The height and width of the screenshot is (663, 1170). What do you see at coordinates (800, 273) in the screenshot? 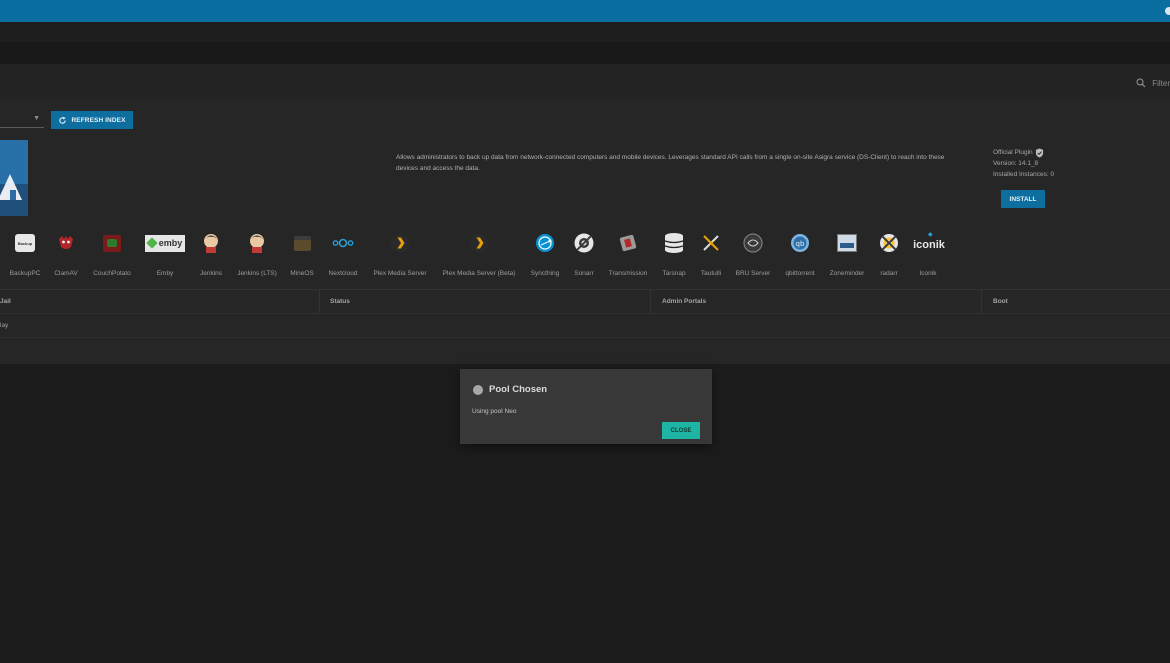
I see `plugin-label: qbittorrent` at bounding box center [800, 273].